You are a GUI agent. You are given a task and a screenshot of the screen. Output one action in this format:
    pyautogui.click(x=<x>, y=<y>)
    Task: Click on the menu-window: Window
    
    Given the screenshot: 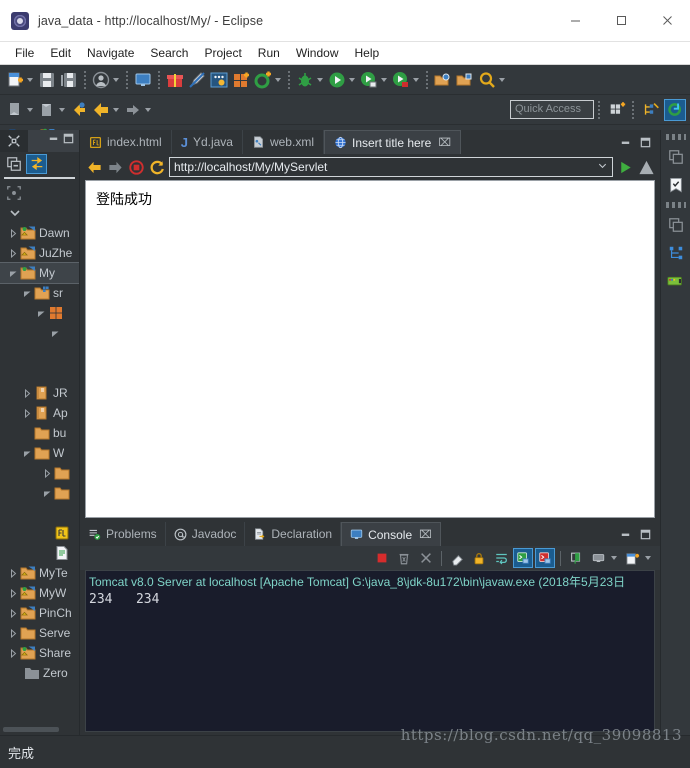 What is the action you would take?
    pyautogui.click(x=317, y=53)
    